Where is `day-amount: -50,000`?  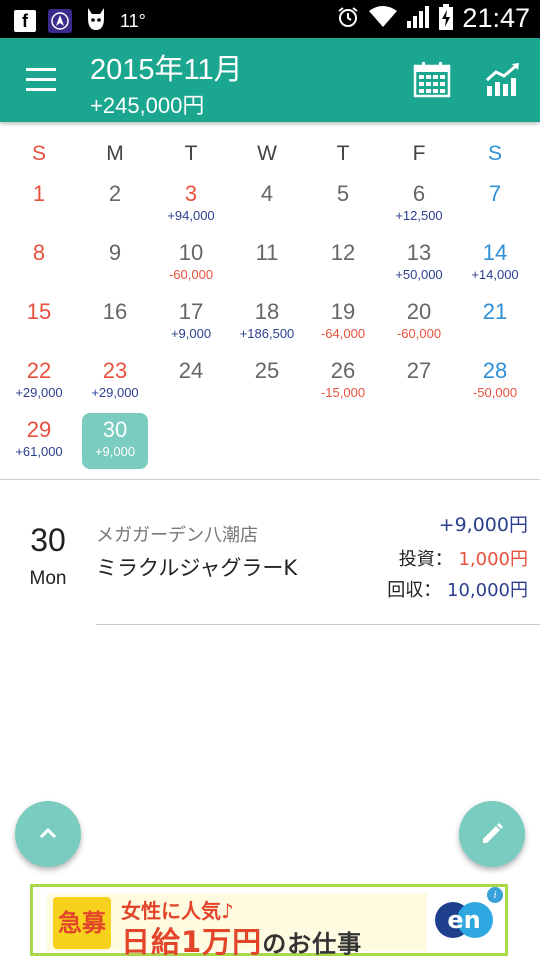
day-amount: -50,000 is located at coordinates (495, 392).